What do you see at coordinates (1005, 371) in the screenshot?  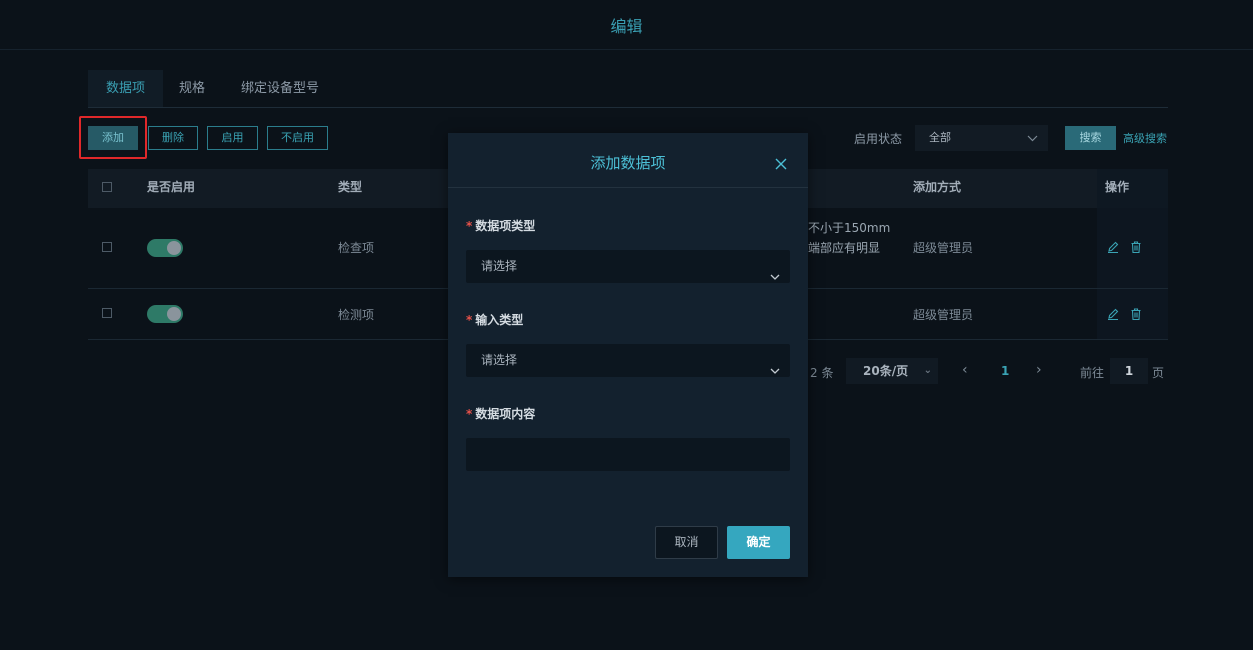 I see `current-page: 1` at bounding box center [1005, 371].